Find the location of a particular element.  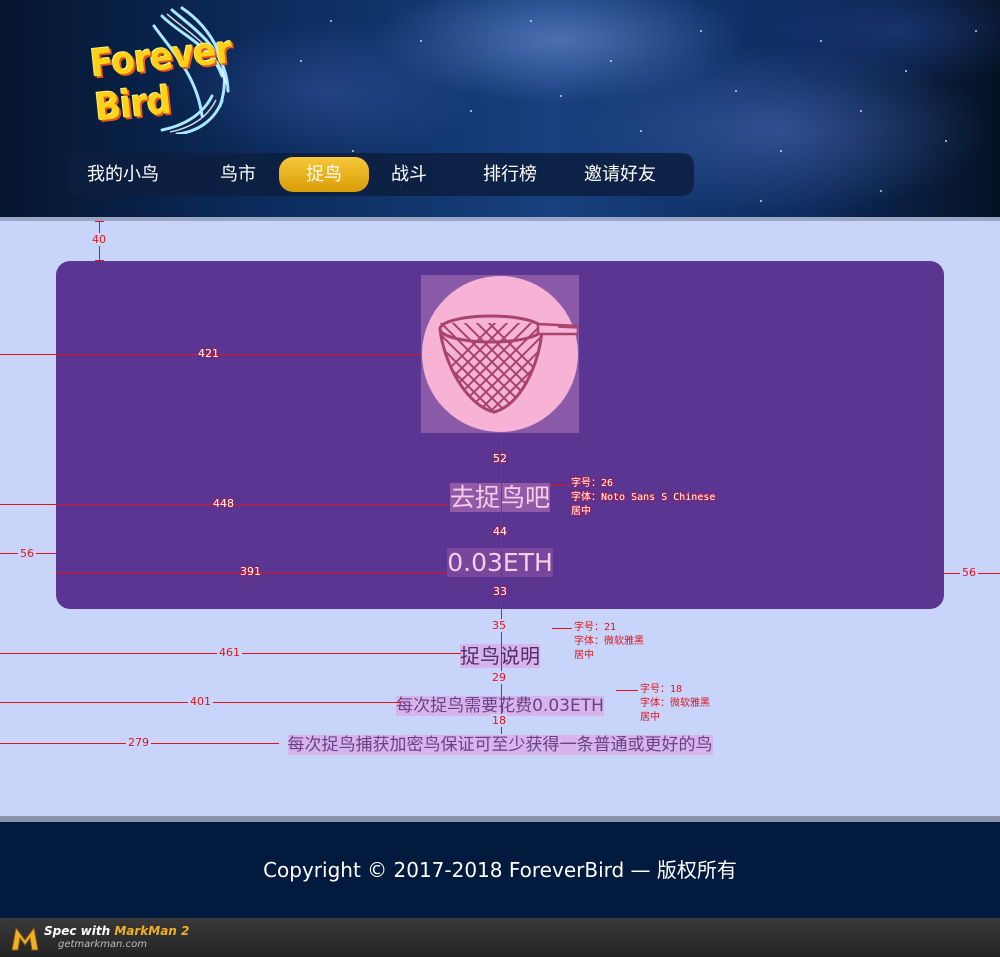

description-line-cost-text: 每次捉鸟需要花费0.03ETH is located at coordinates (500, 706).